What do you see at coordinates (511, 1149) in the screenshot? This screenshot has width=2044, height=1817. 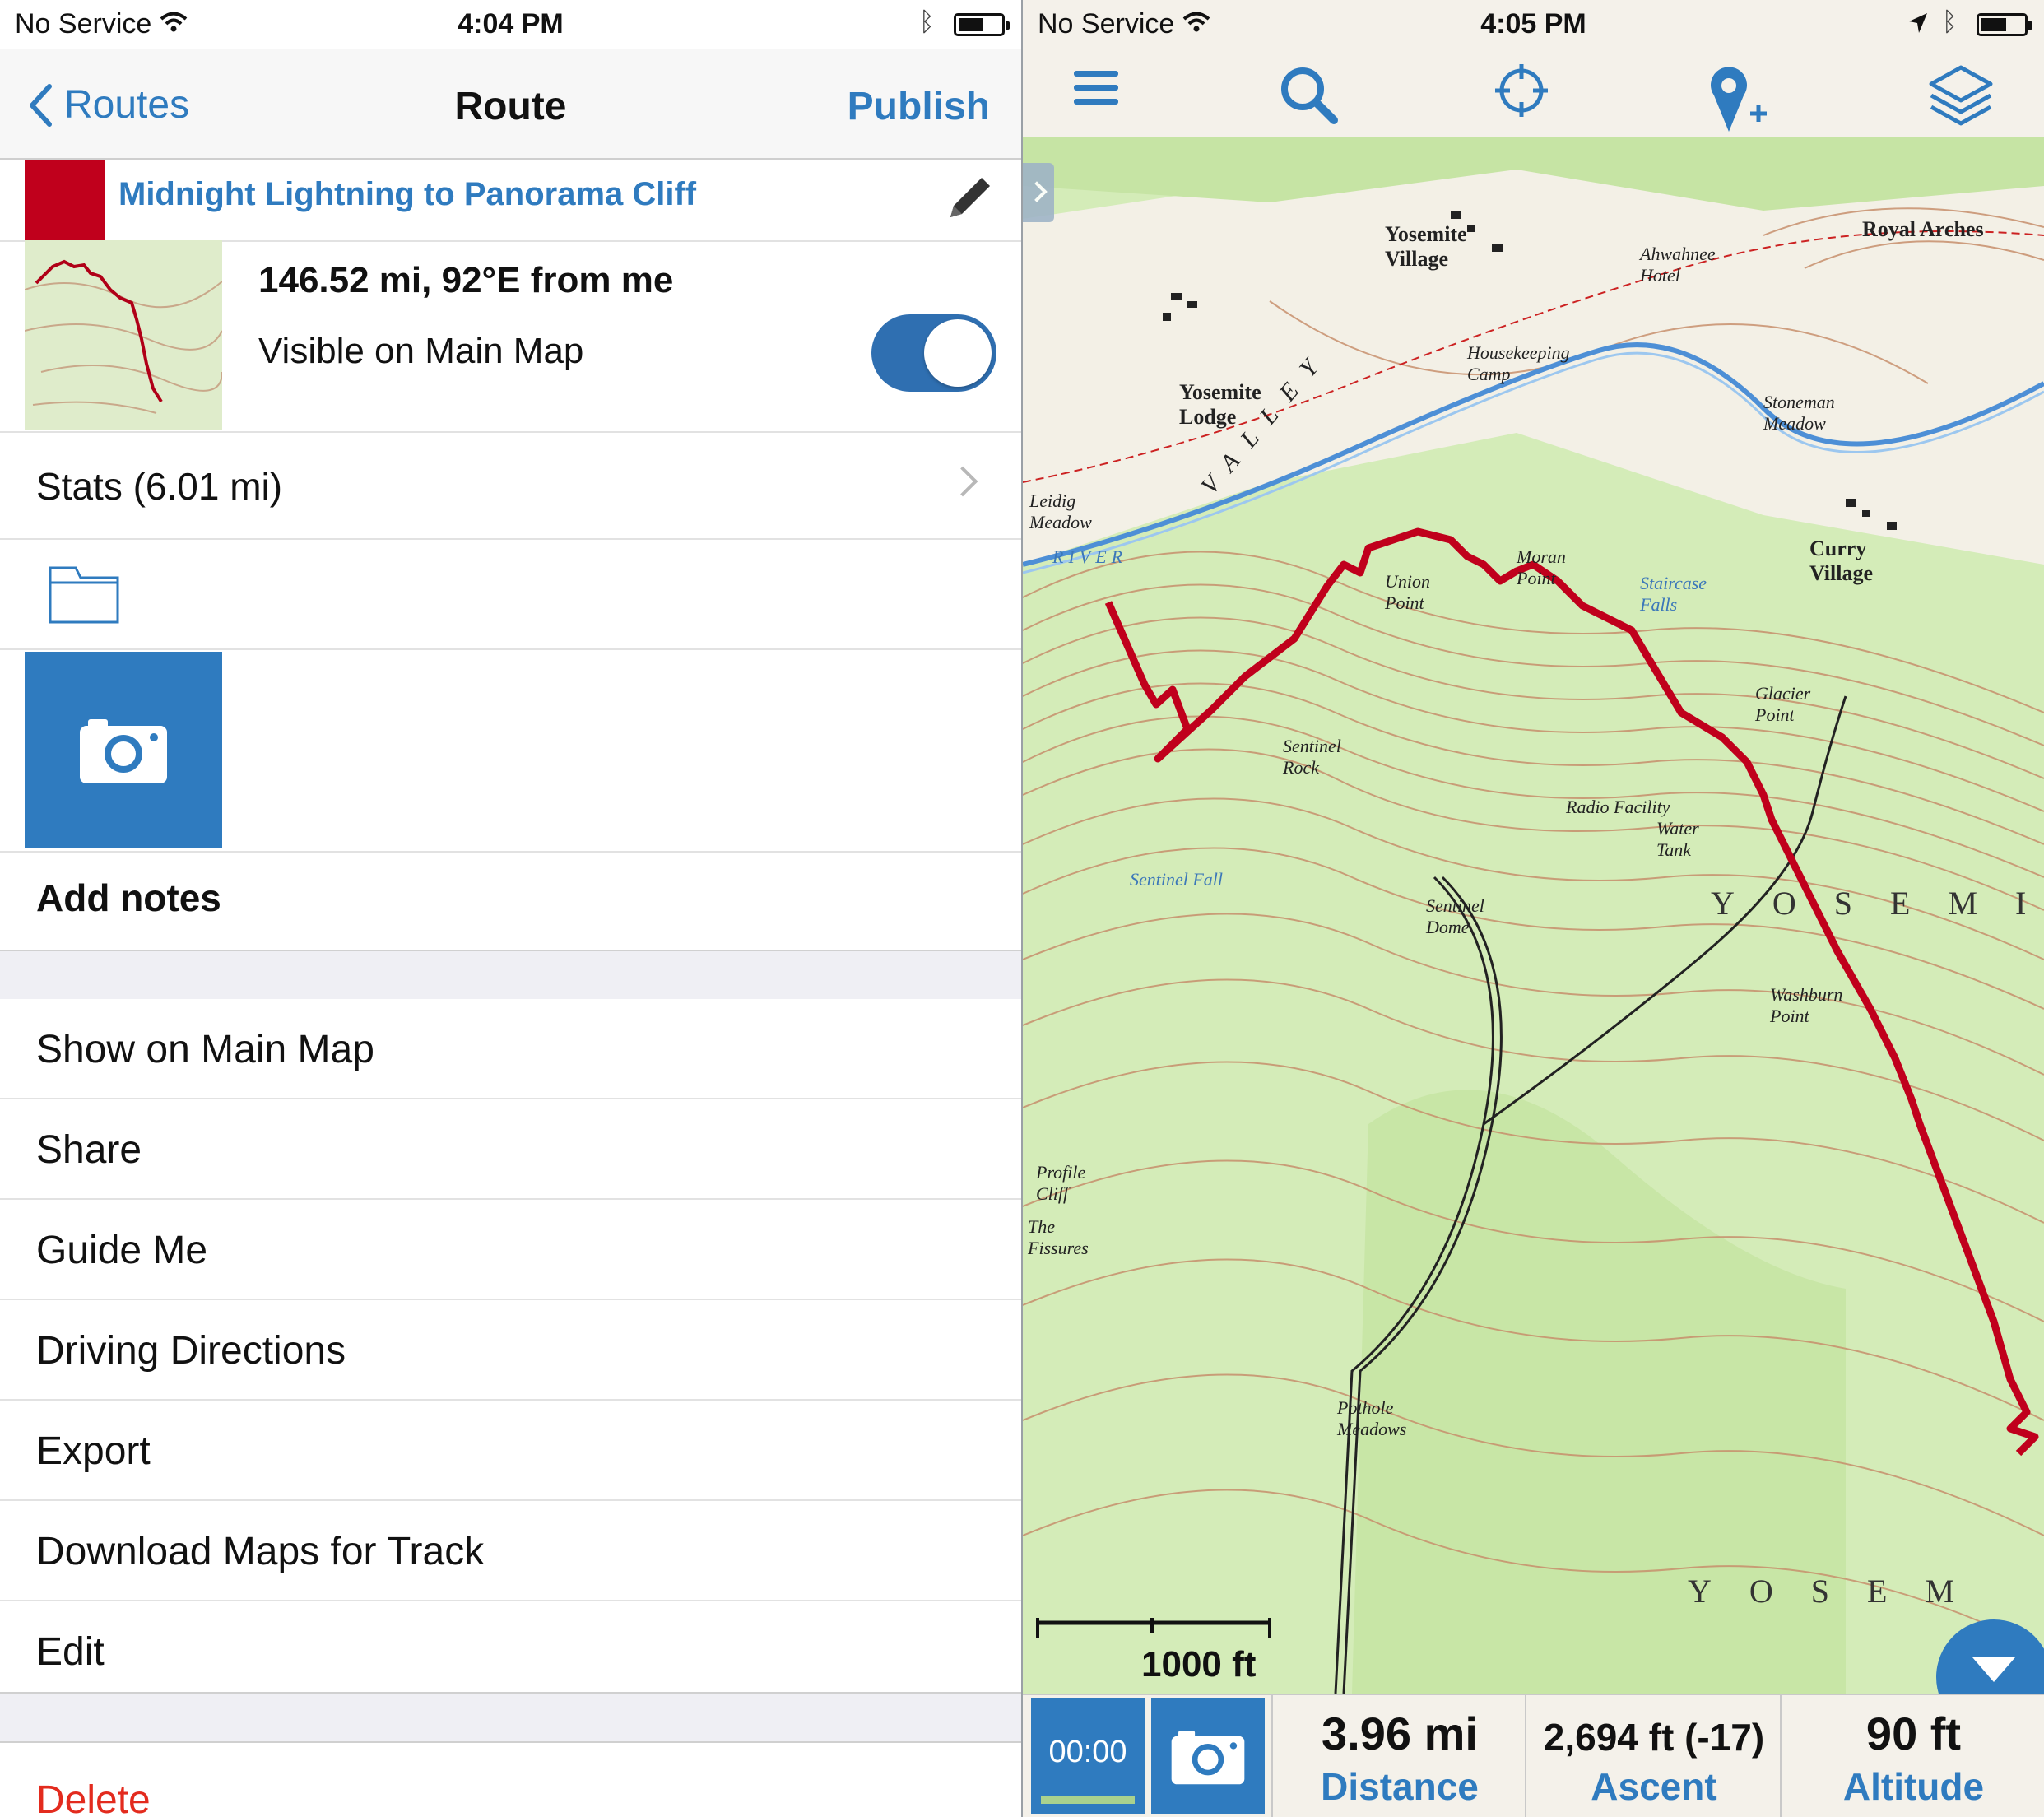 I see `menu-item-share: Share` at bounding box center [511, 1149].